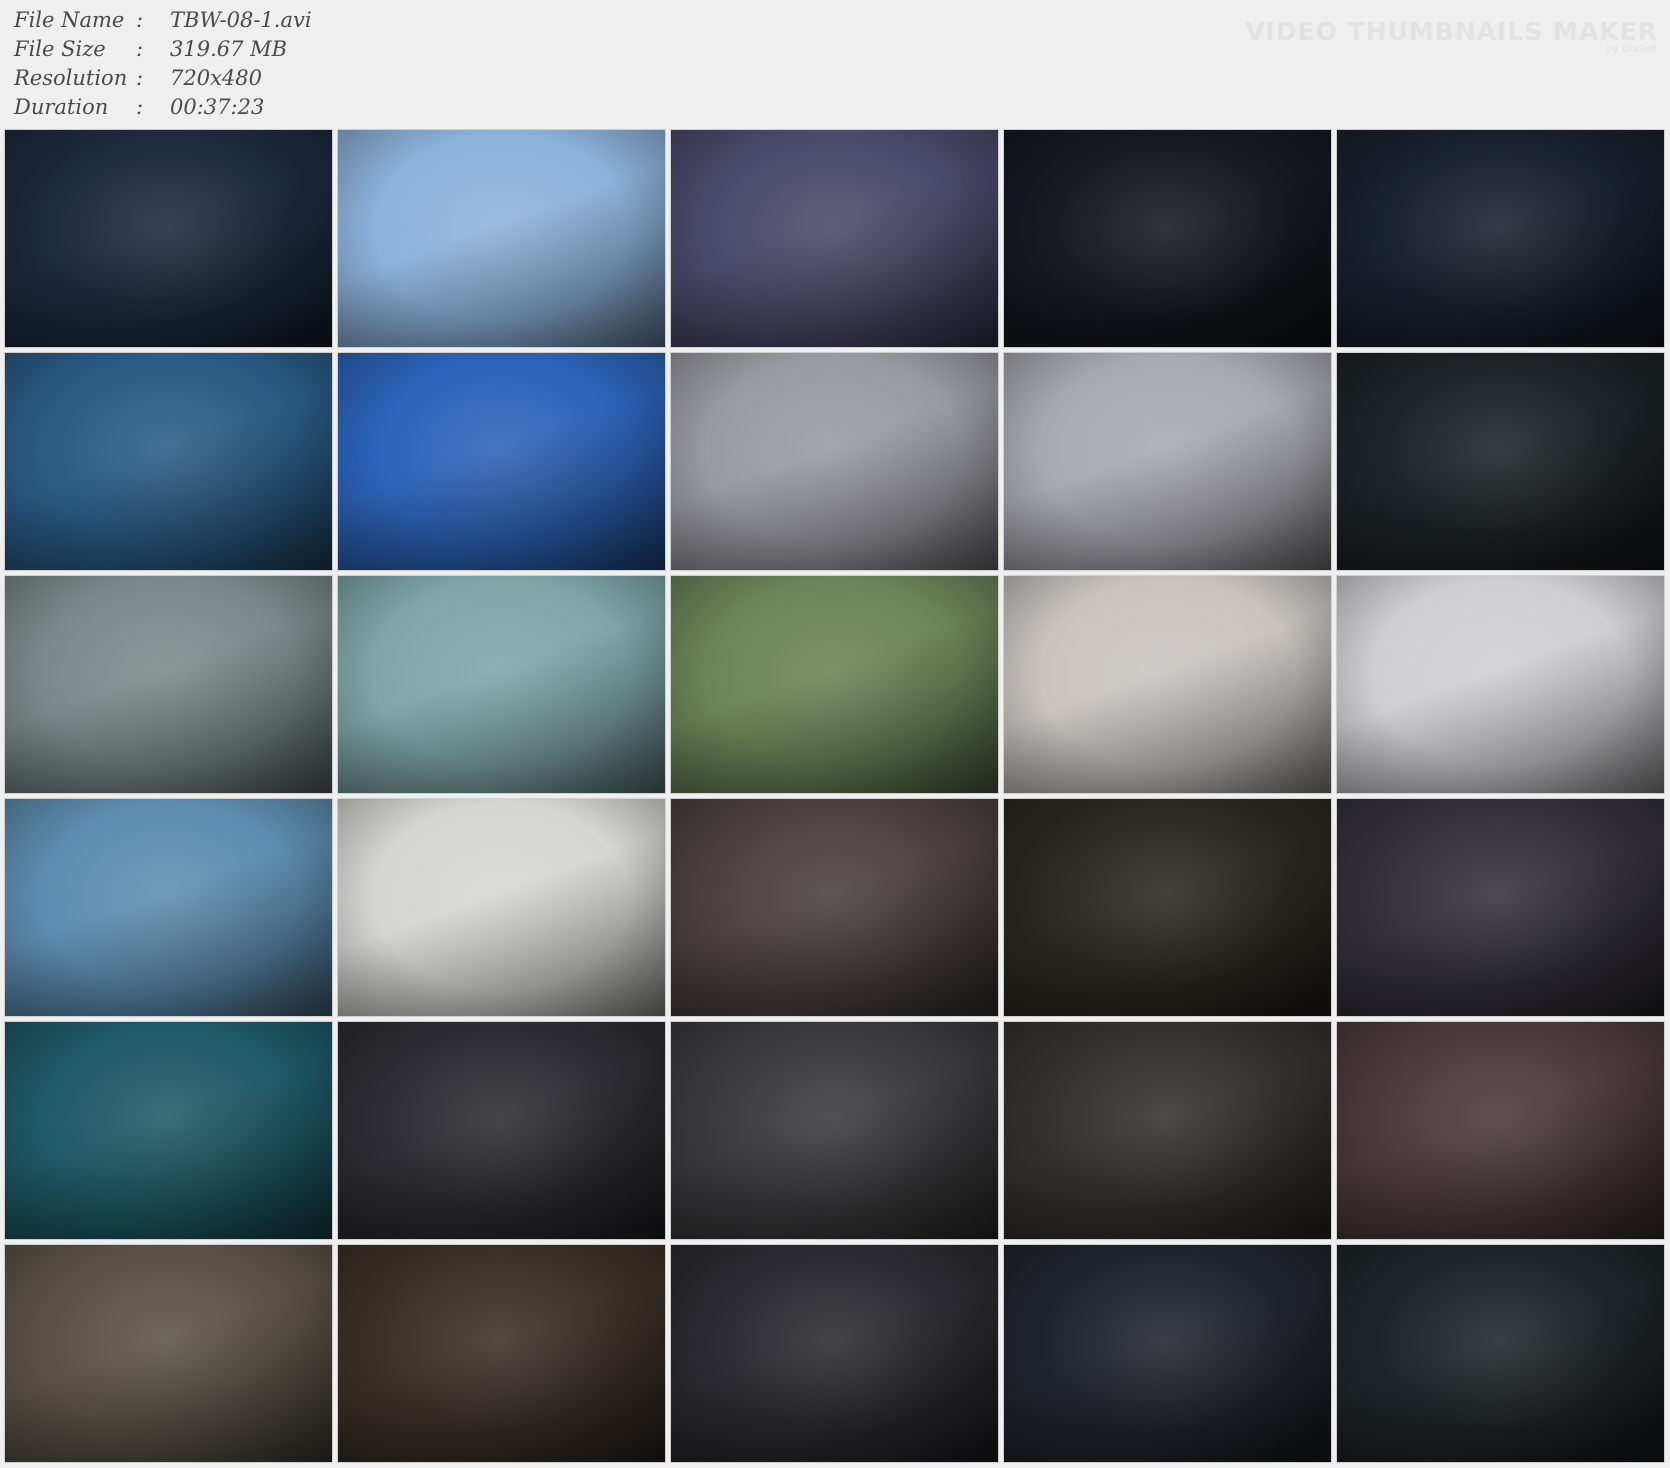  Describe the element at coordinates (61, 107) in the screenshot. I see `duration-label: Duration` at that location.